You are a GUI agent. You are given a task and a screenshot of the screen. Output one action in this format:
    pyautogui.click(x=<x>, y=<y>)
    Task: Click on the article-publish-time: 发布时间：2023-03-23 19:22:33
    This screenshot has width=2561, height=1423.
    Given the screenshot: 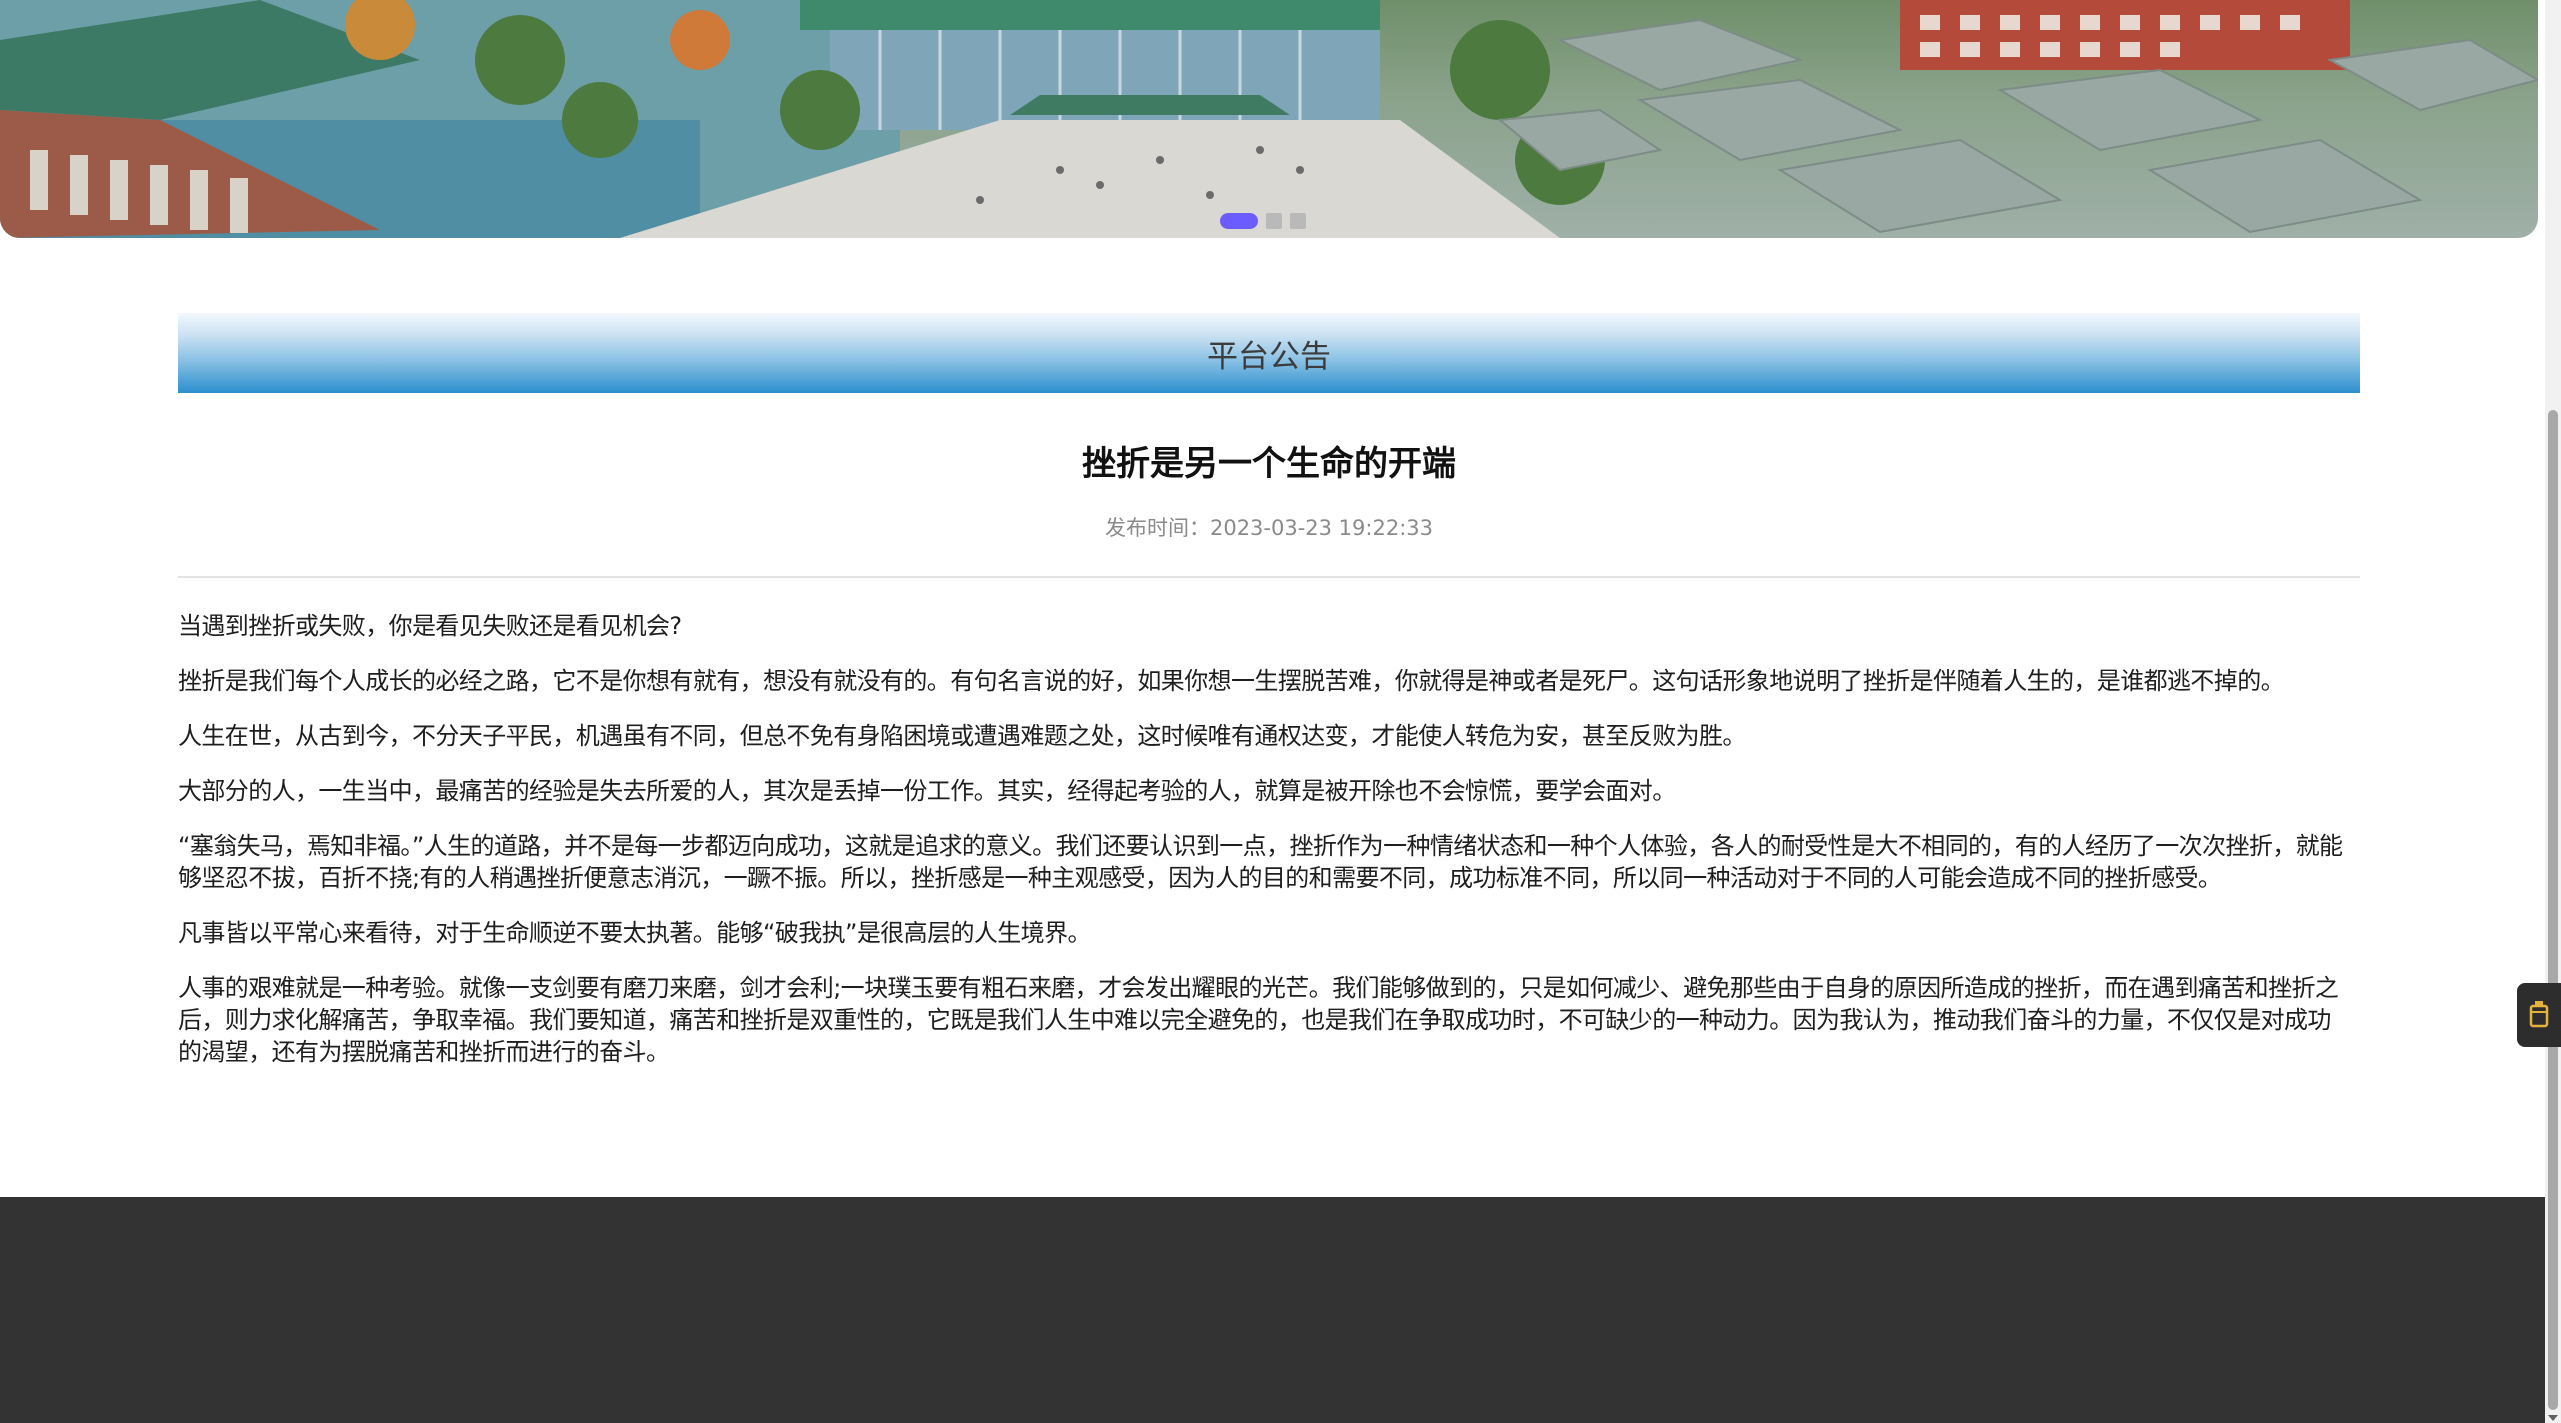 What is the action you would take?
    pyautogui.click(x=1269, y=527)
    